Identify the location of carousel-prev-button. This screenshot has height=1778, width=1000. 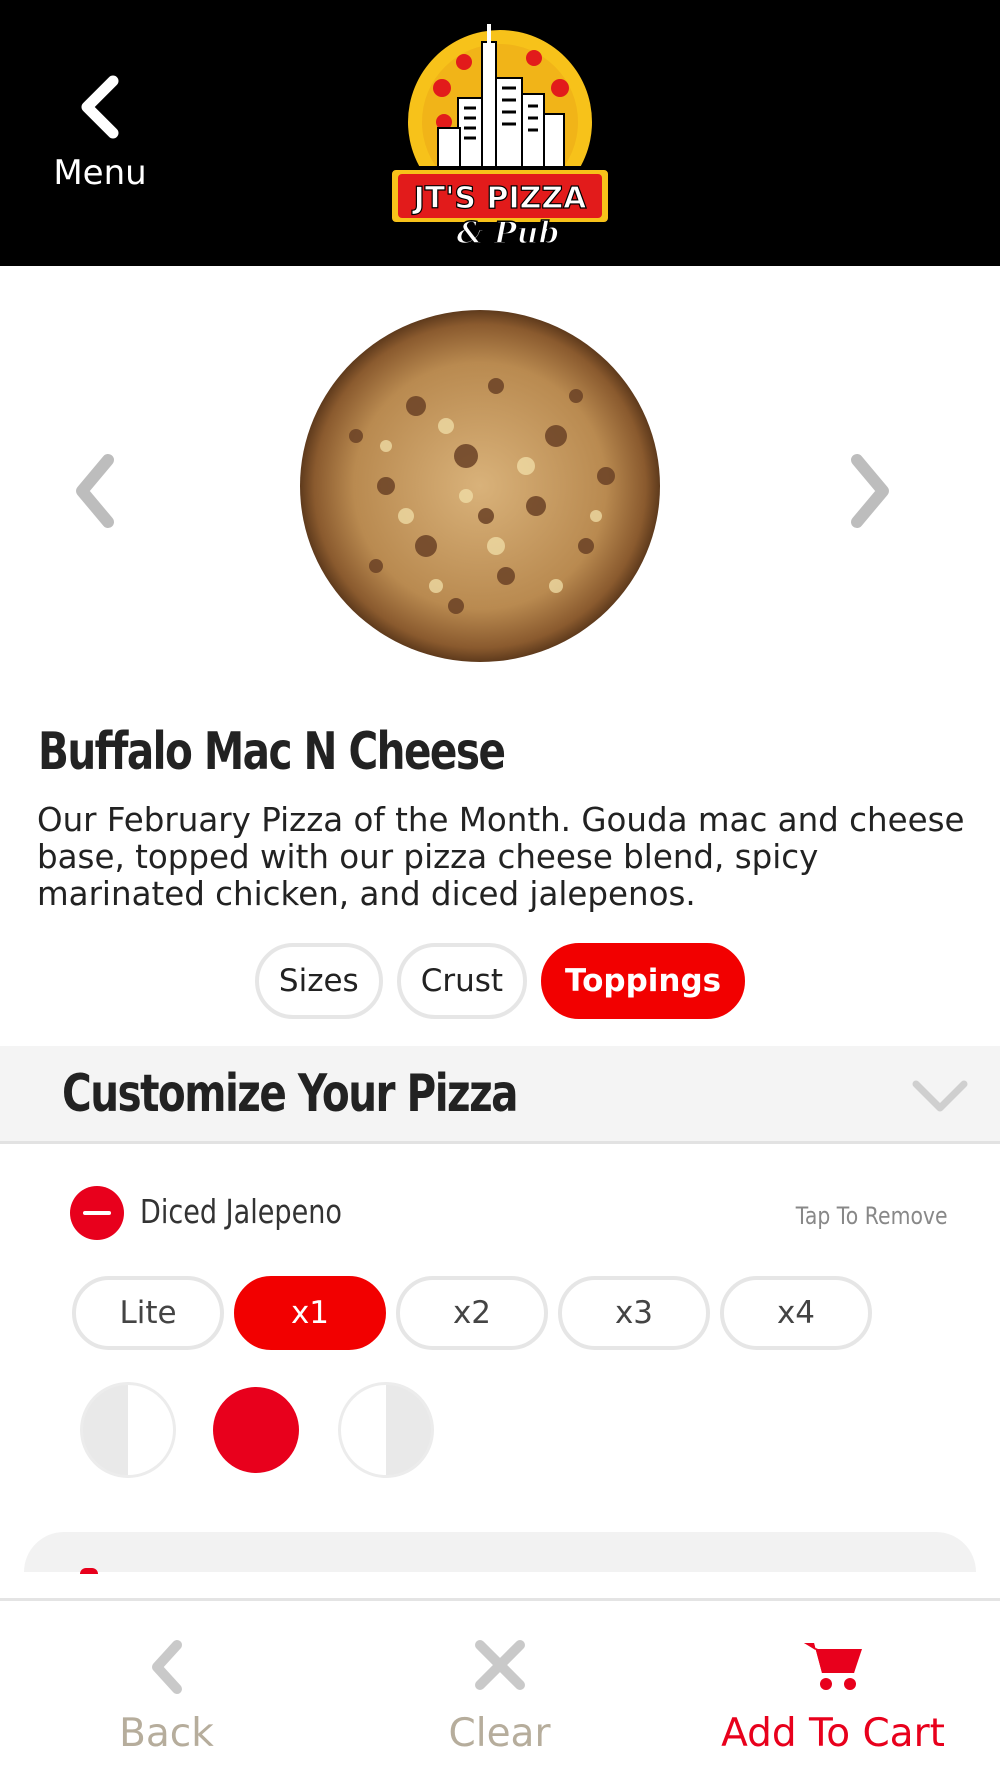
(95, 491).